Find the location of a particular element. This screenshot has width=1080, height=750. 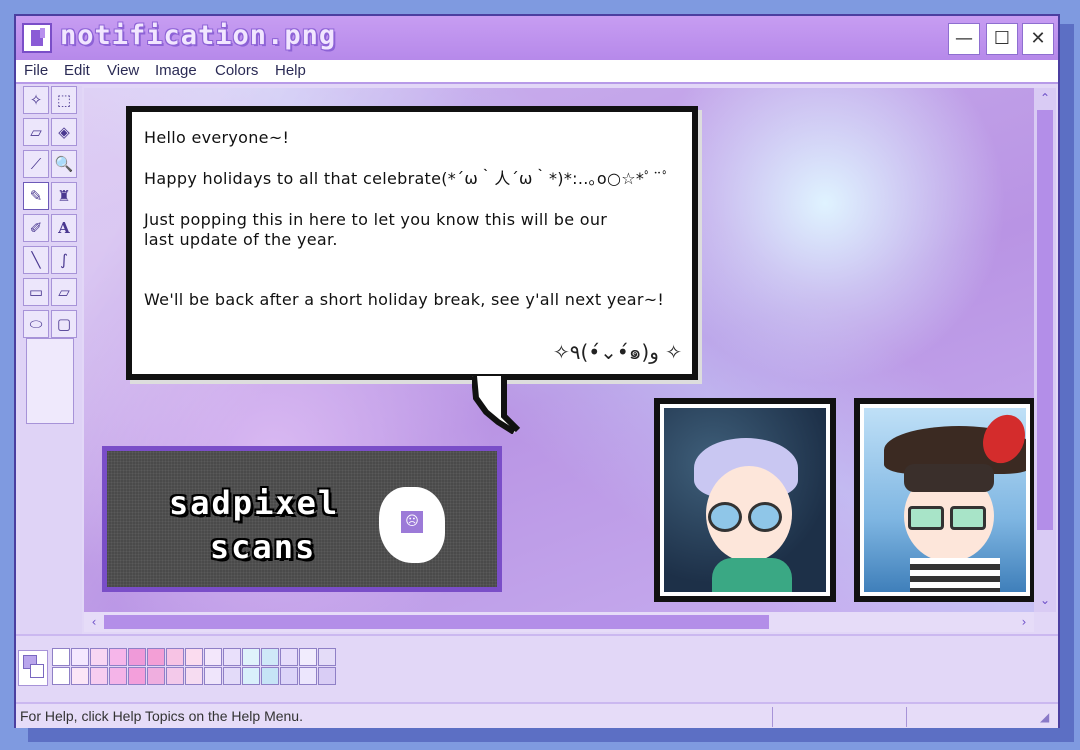

glasses-right-lens is located at coordinates (765, 517).